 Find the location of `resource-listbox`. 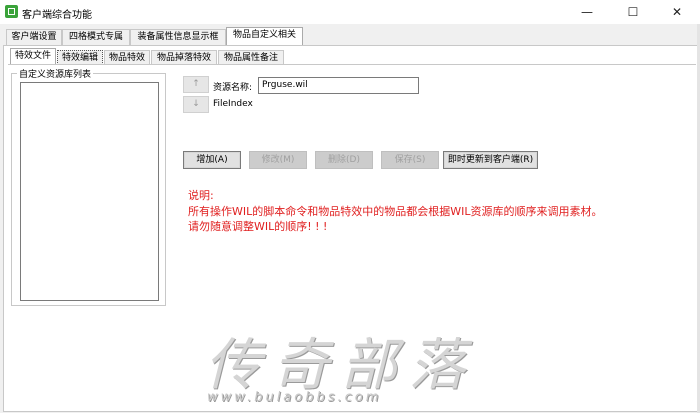

resource-listbox is located at coordinates (89, 191).